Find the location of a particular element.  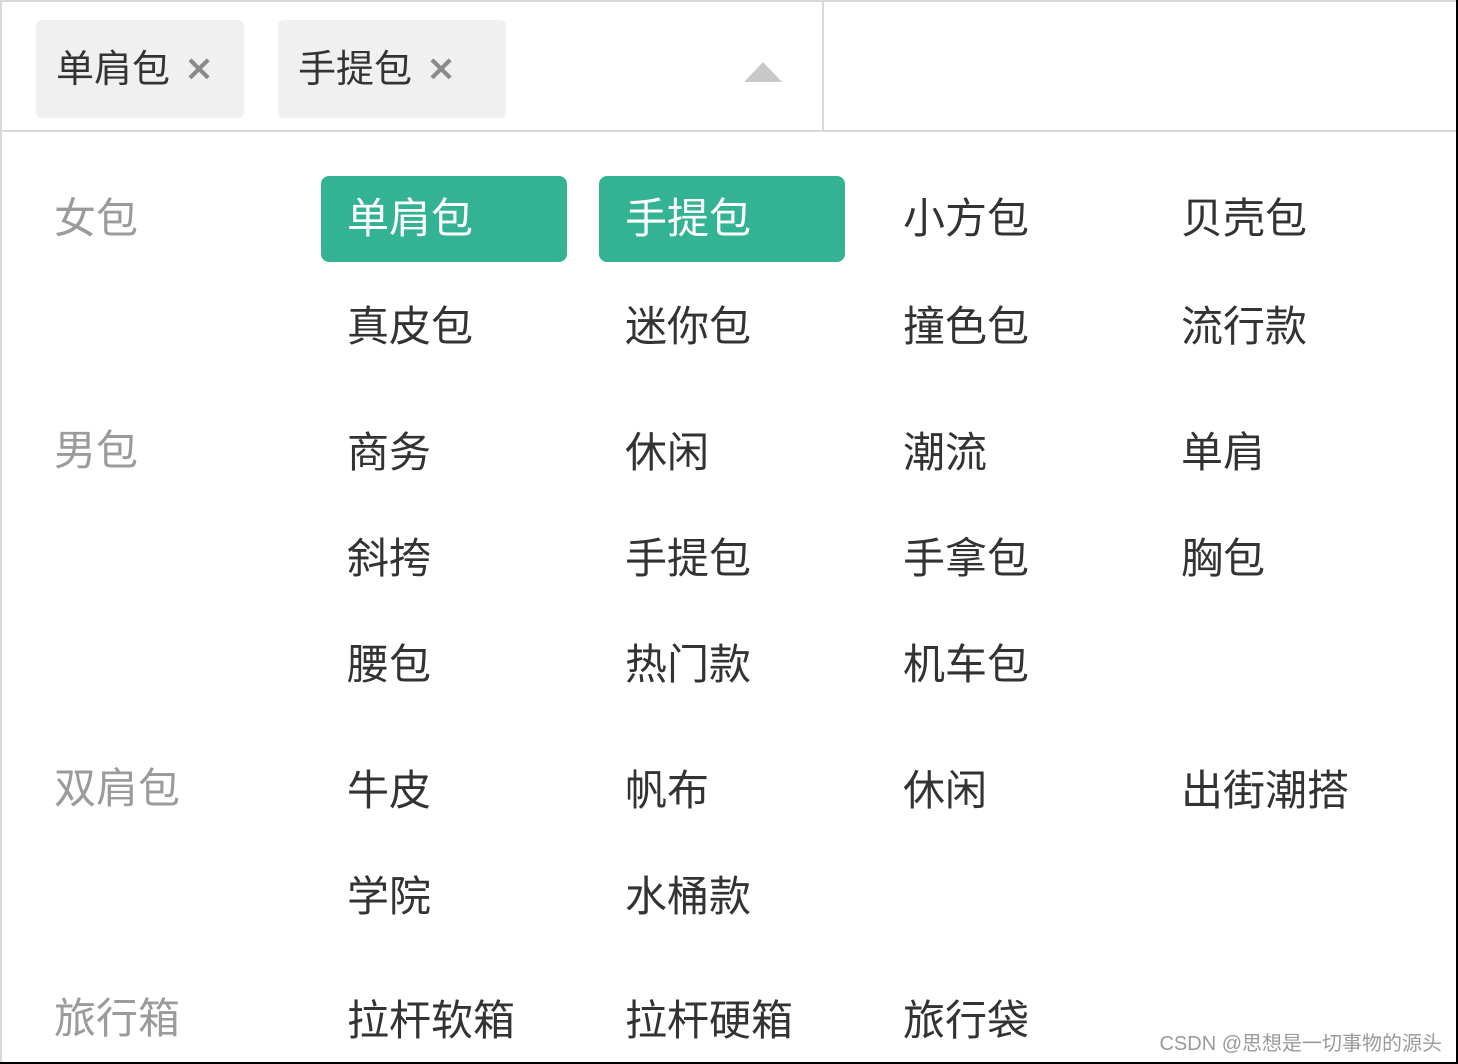

option-item: 出街潮搭 is located at coordinates (1278, 791).